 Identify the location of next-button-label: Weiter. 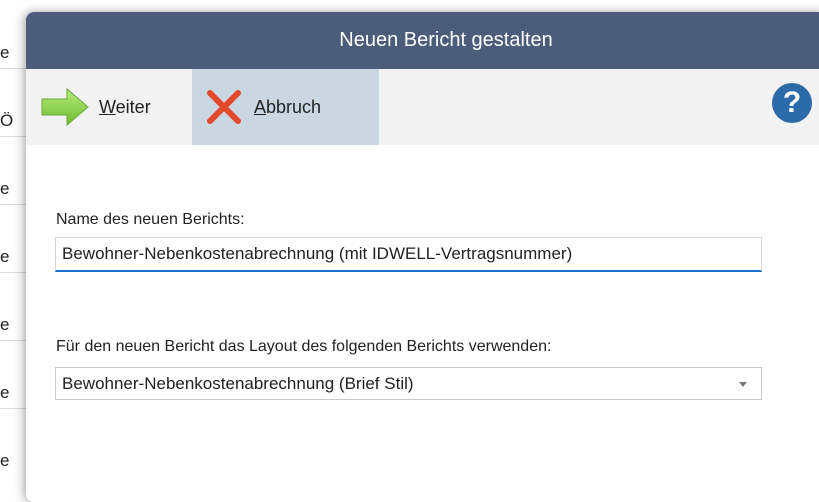
(125, 106).